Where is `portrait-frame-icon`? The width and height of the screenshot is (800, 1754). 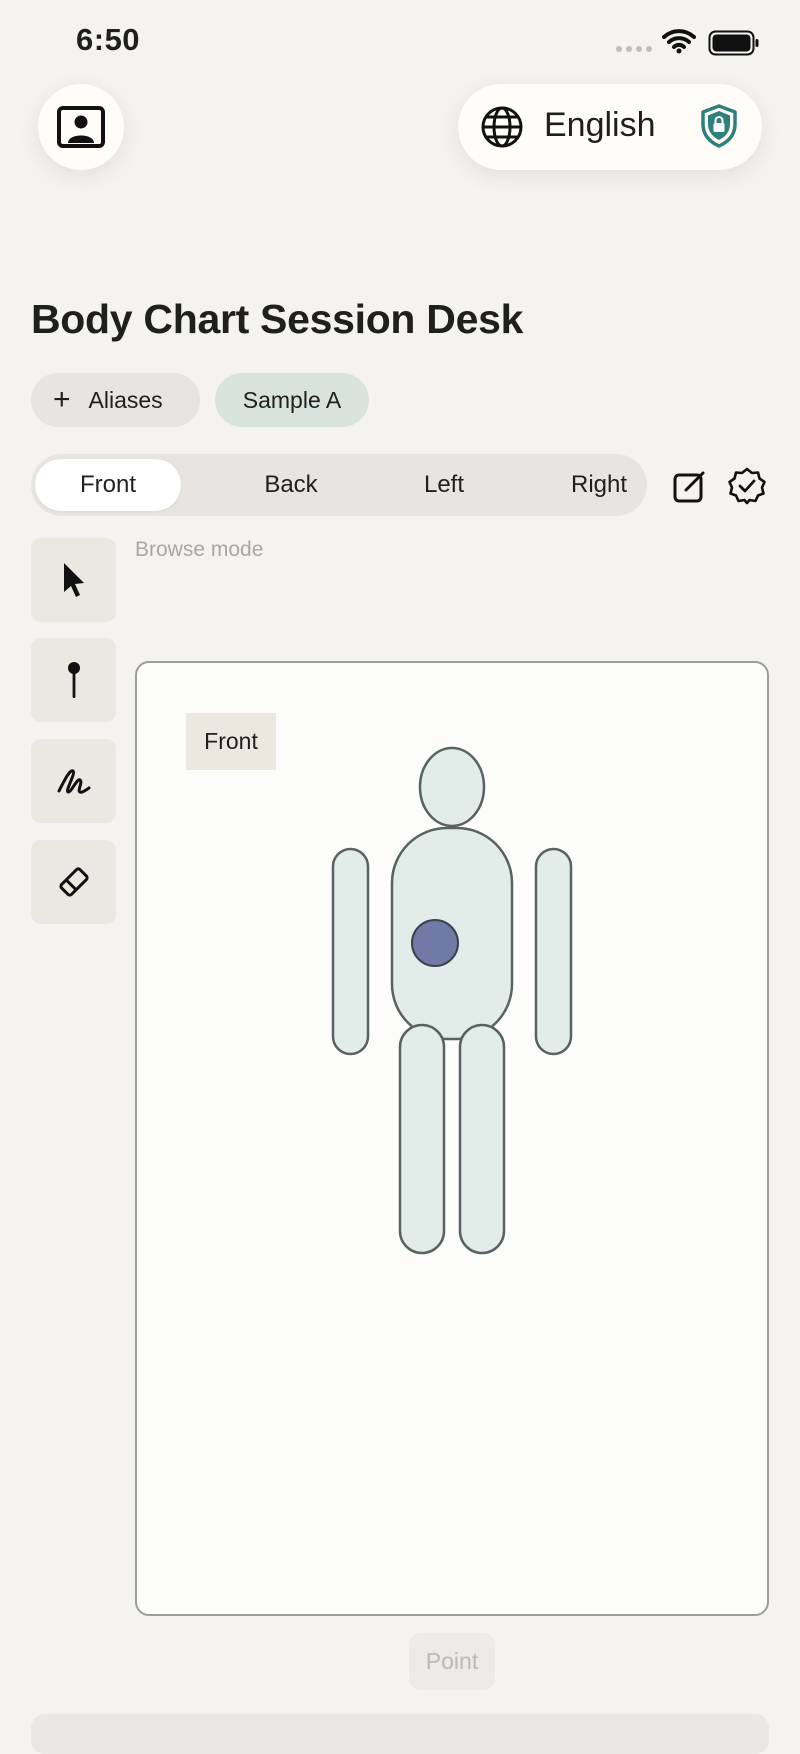 portrait-frame-icon is located at coordinates (81, 127).